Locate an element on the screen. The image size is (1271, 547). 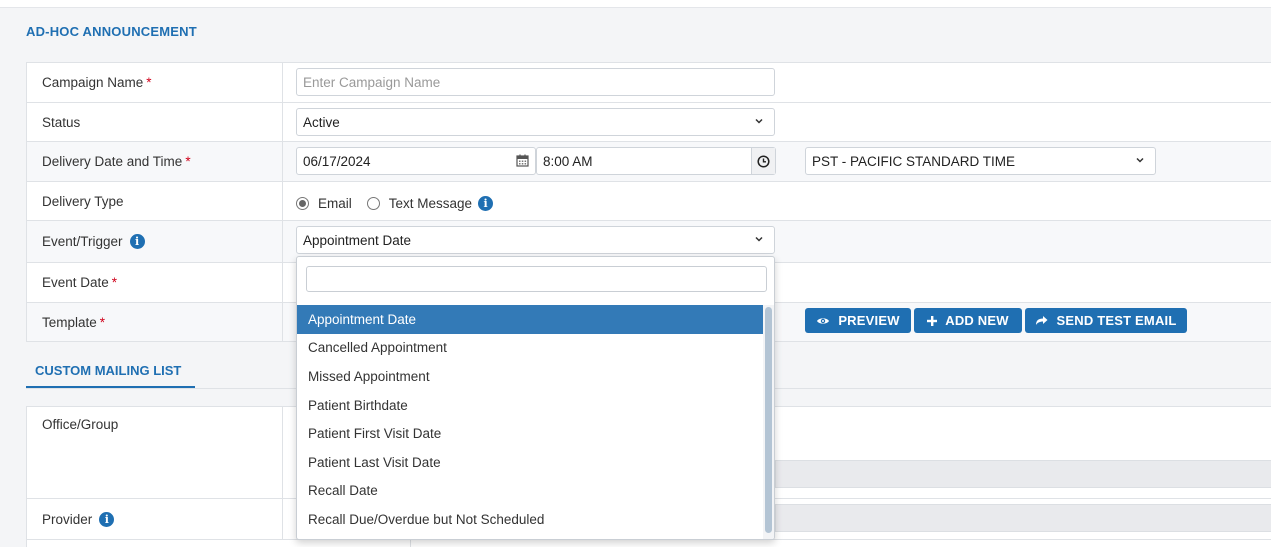
radio-text-message is located at coordinates (373, 203).